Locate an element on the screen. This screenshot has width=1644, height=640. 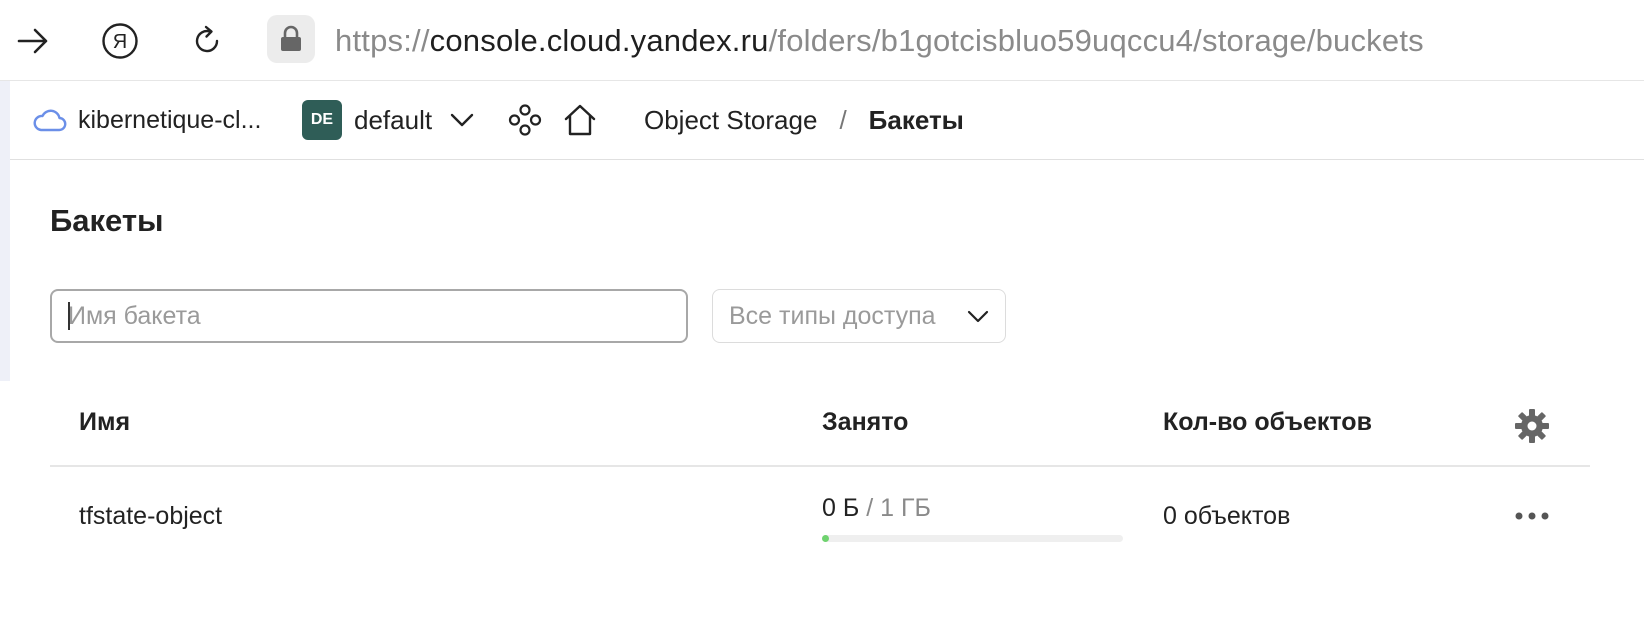
size-used: 0 Б is located at coordinates (841, 508).